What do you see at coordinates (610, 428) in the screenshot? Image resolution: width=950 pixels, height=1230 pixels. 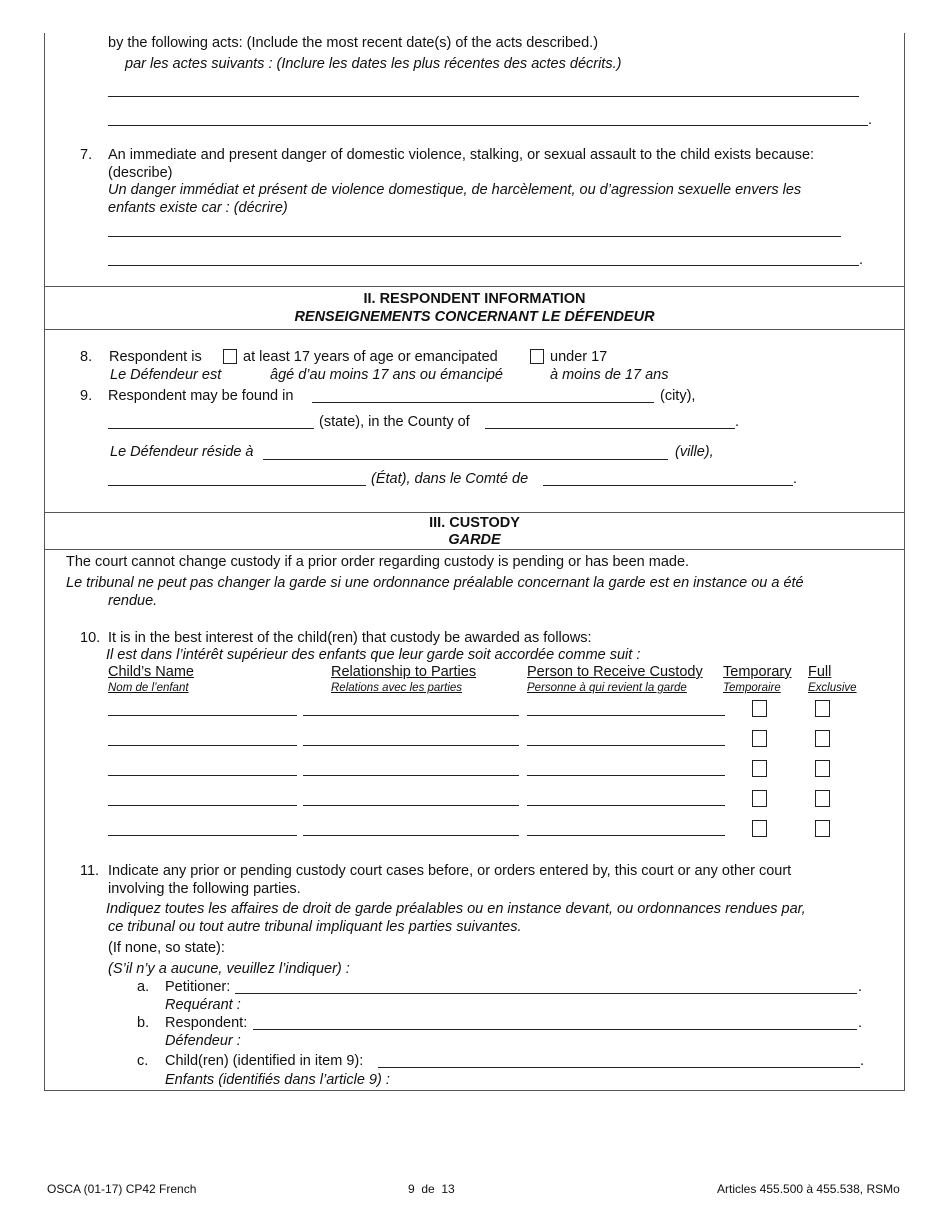 I see `respondent-county-field` at bounding box center [610, 428].